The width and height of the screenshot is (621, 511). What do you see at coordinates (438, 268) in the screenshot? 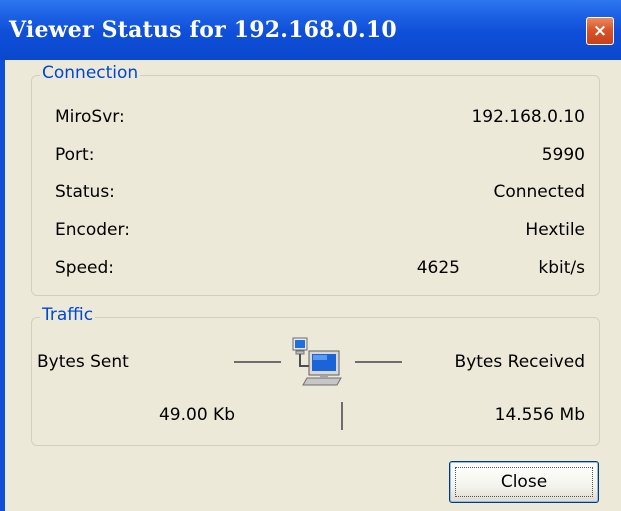
I see `speed-value: 4625` at bounding box center [438, 268].